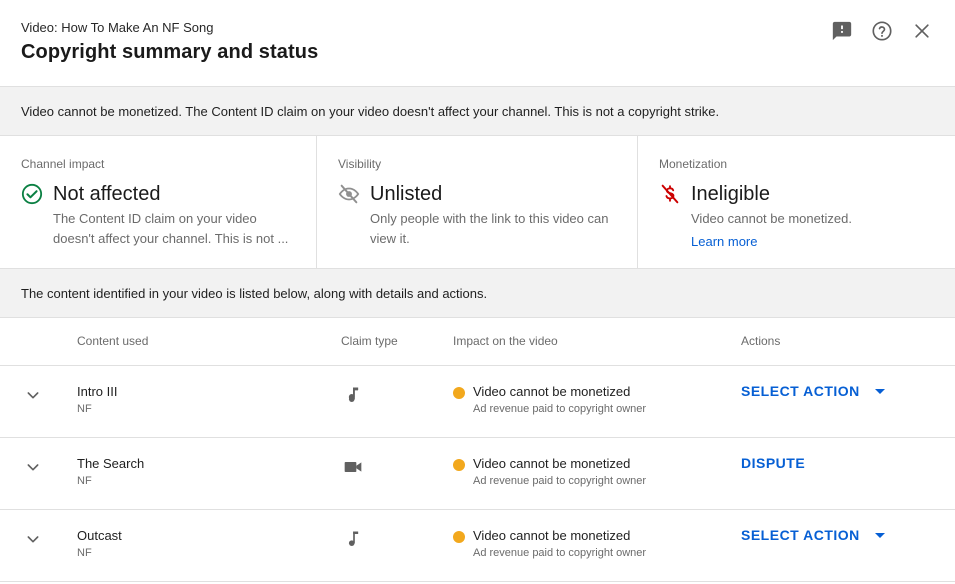 This screenshot has height=584, width=955. I want to click on video-camera-icon, so click(353, 467).